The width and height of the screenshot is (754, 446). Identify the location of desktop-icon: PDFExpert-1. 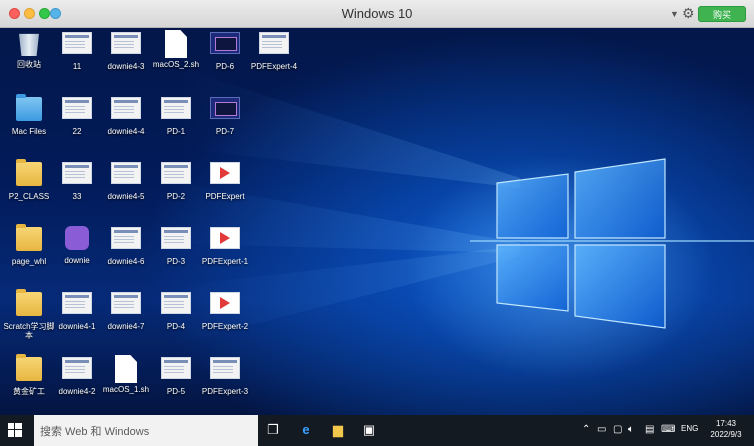
(225, 245).